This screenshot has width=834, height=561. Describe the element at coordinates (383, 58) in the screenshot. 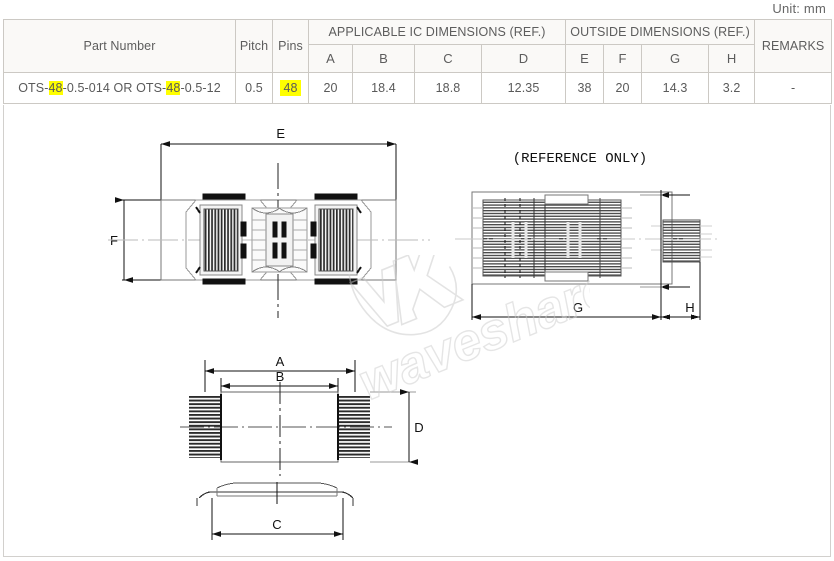

I see `header-dim-b: B` at that location.